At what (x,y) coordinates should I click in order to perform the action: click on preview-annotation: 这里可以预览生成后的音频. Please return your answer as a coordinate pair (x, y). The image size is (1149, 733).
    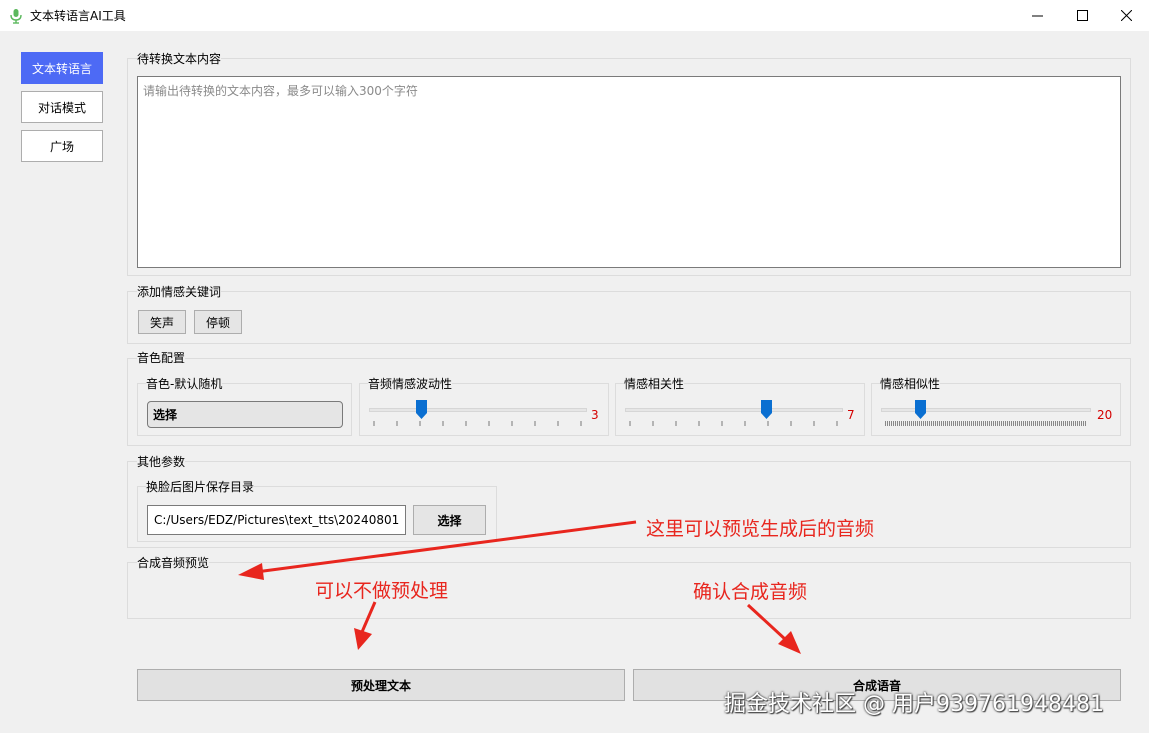
    Looking at the image, I should click on (760, 529).